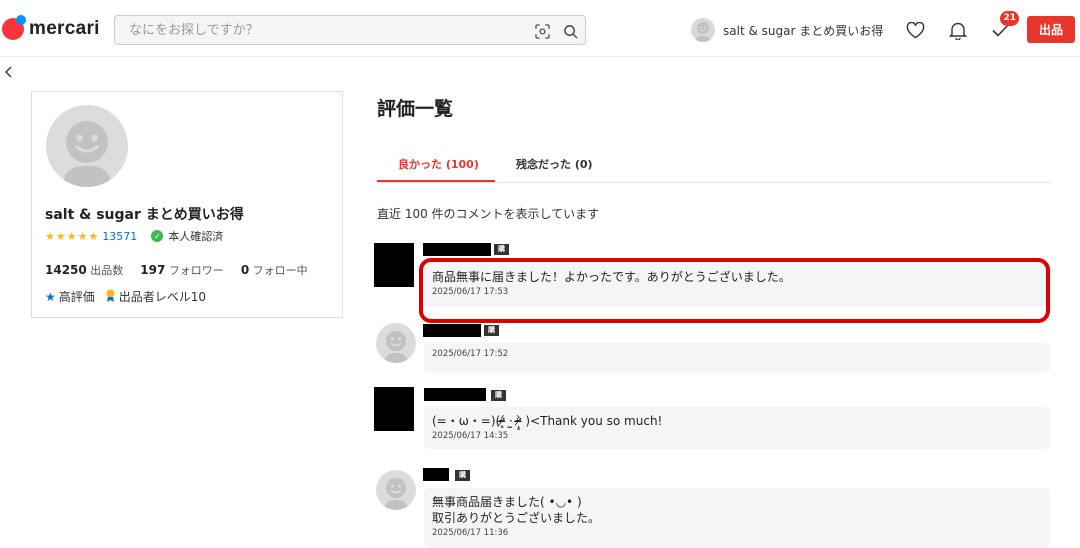  What do you see at coordinates (554, 164) in the screenshot?
I see `tab-bad: 残念だった (0)` at bounding box center [554, 164].